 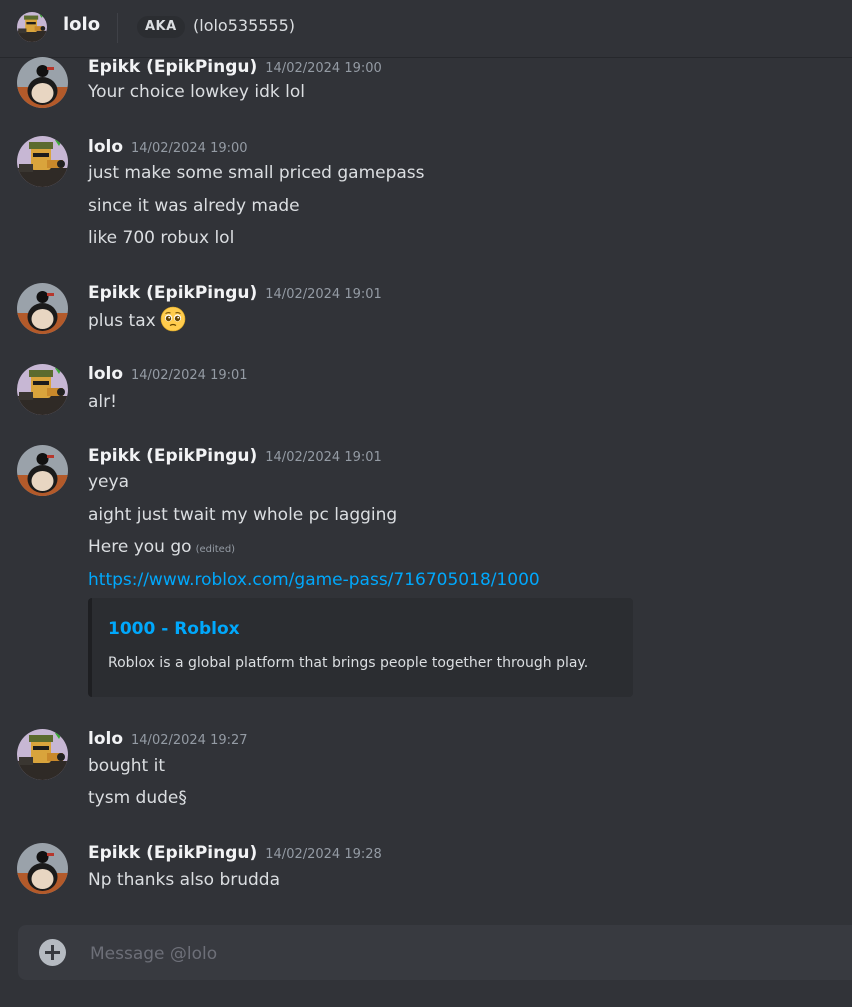 What do you see at coordinates (117, 28) in the screenshot?
I see `header-divider` at bounding box center [117, 28].